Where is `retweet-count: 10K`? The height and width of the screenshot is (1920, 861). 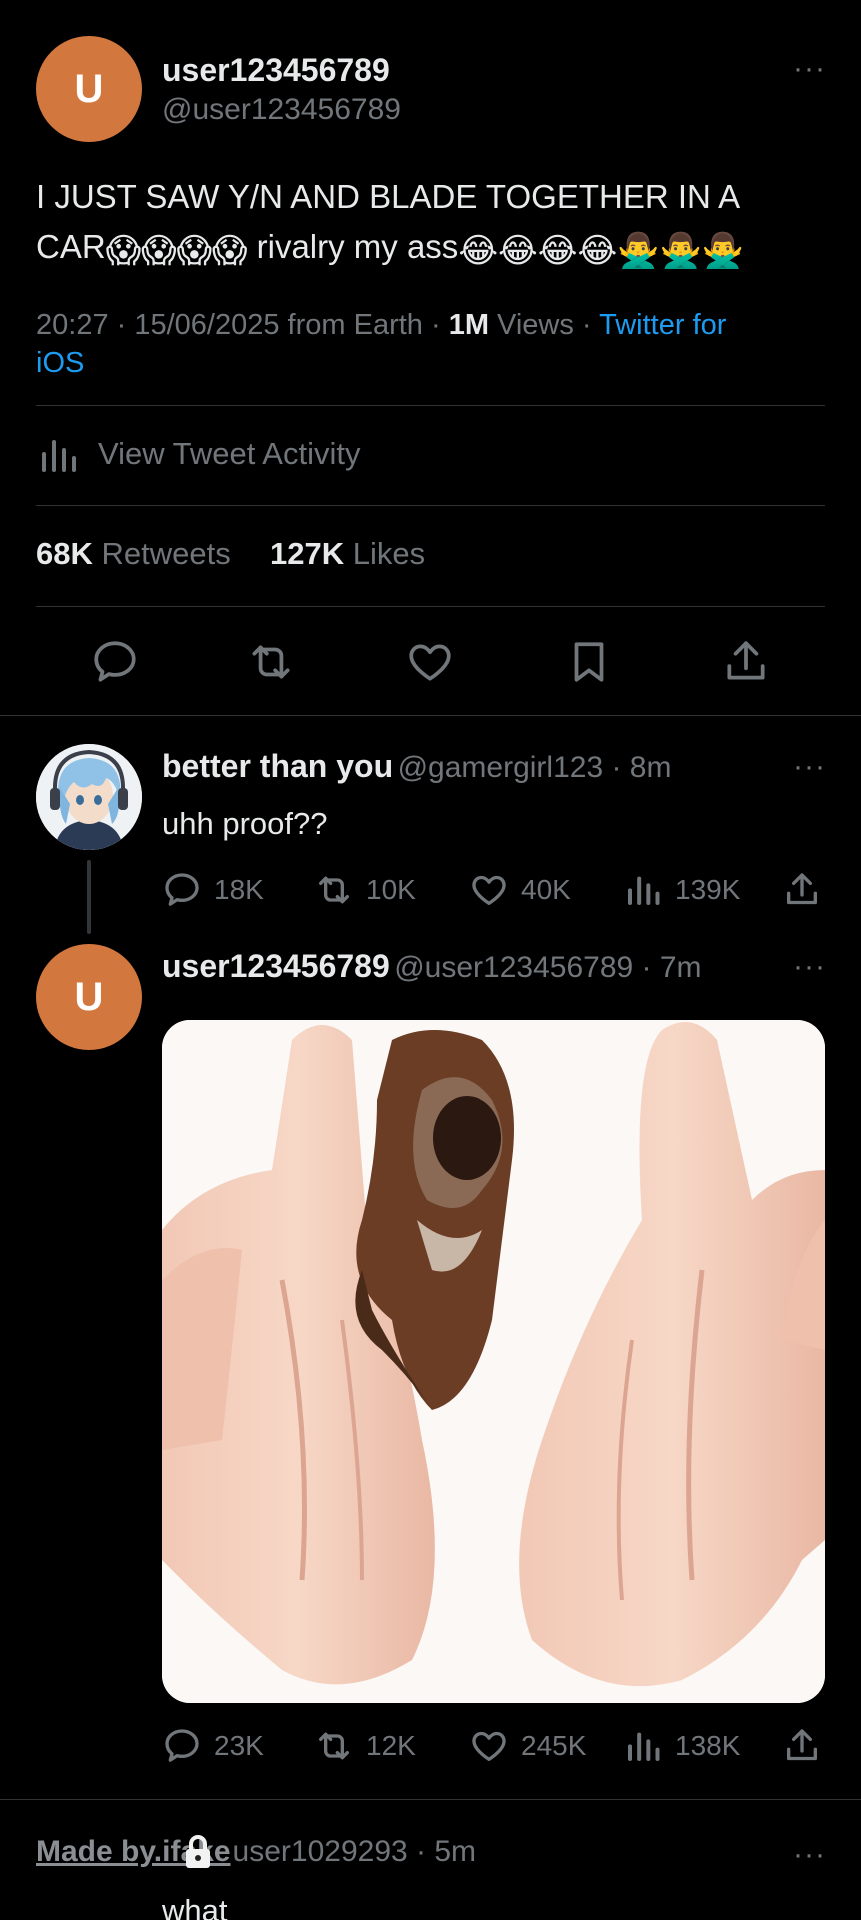 retweet-count: 10K is located at coordinates (391, 889).